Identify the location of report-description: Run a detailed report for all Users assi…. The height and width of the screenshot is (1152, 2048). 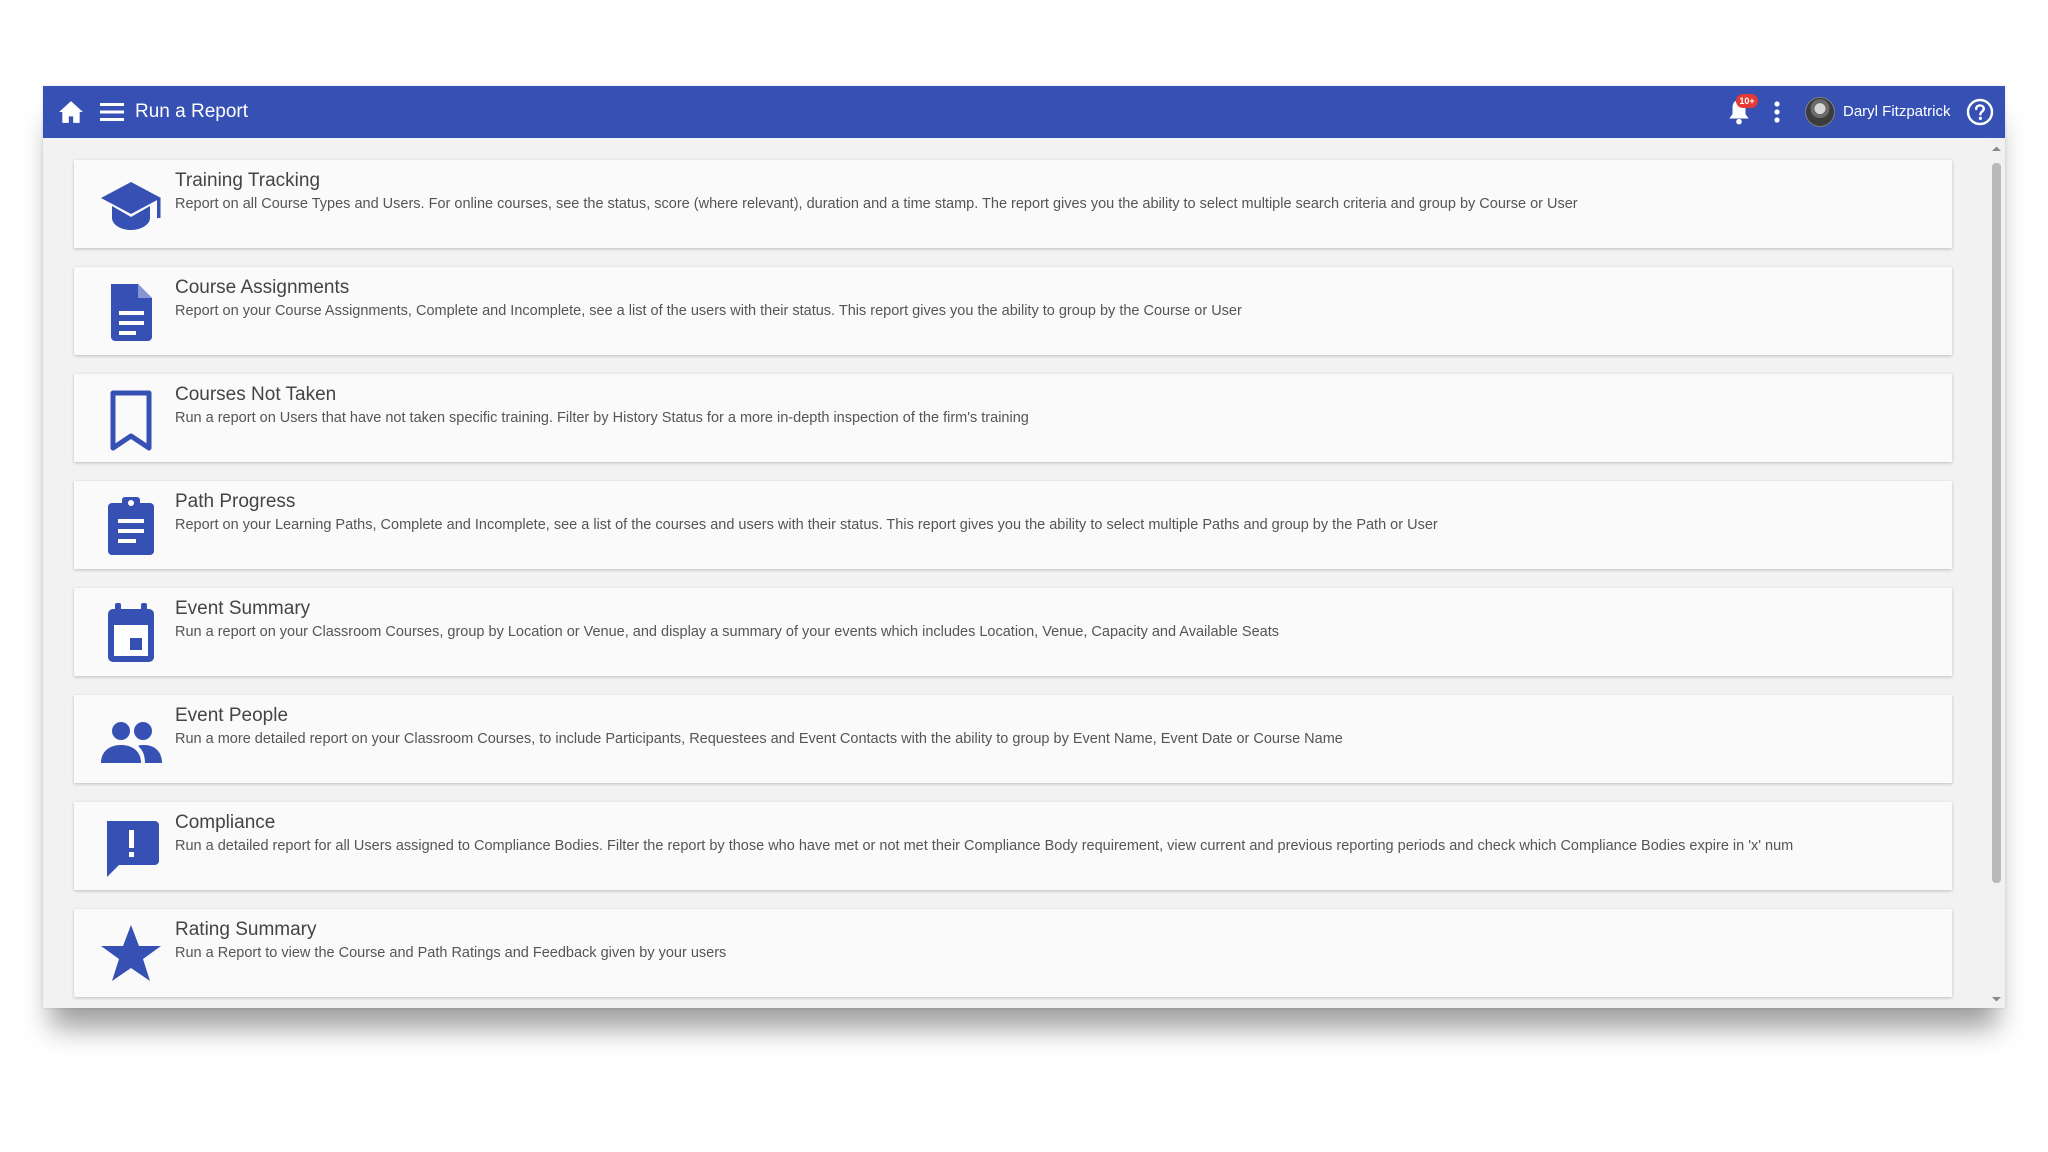
(984, 846).